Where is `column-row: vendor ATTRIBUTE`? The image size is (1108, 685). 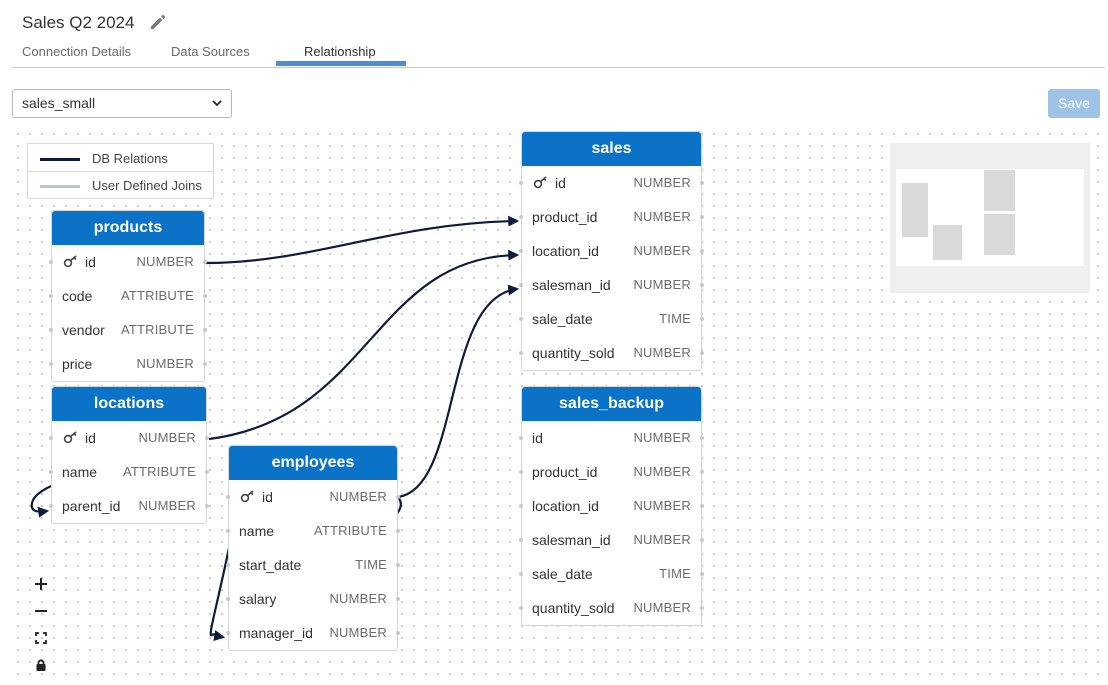 column-row: vendor ATTRIBUTE is located at coordinates (128, 330).